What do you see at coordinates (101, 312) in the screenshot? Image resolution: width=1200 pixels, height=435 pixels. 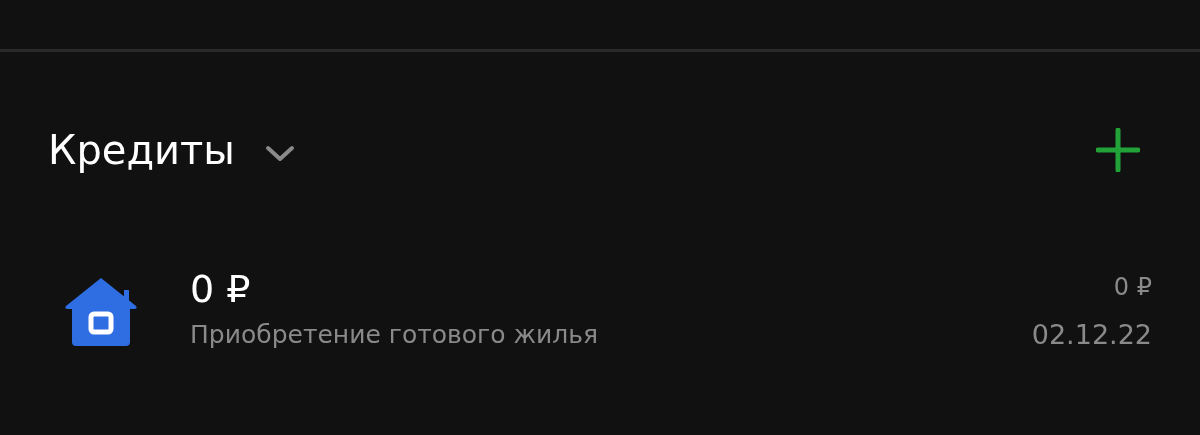 I see `house-icon` at bounding box center [101, 312].